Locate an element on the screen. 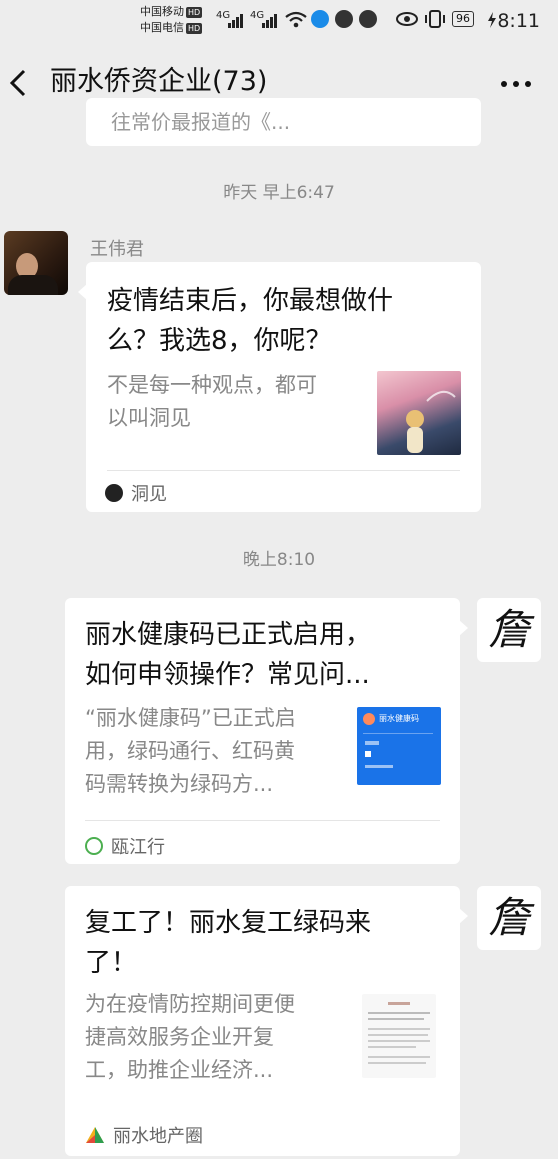  sender-name: 王伟君 is located at coordinates (117, 249).